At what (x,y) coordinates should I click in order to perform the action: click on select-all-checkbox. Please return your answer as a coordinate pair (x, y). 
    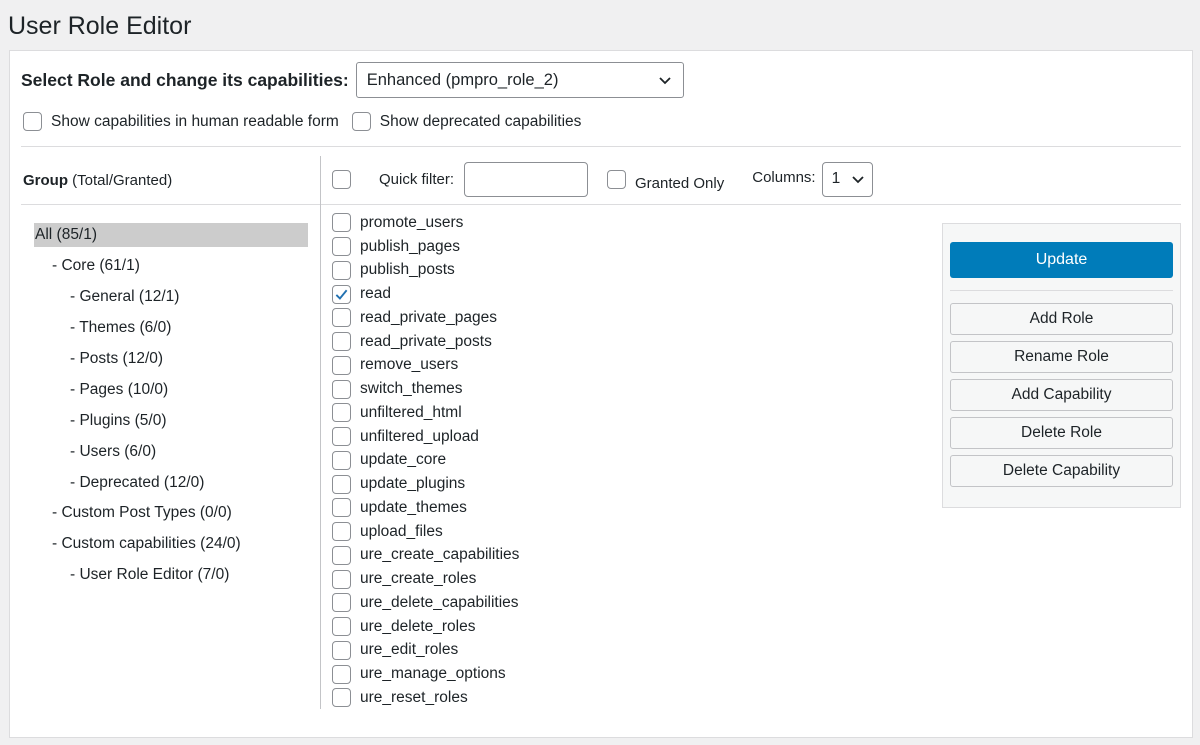
    Looking at the image, I should click on (341, 179).